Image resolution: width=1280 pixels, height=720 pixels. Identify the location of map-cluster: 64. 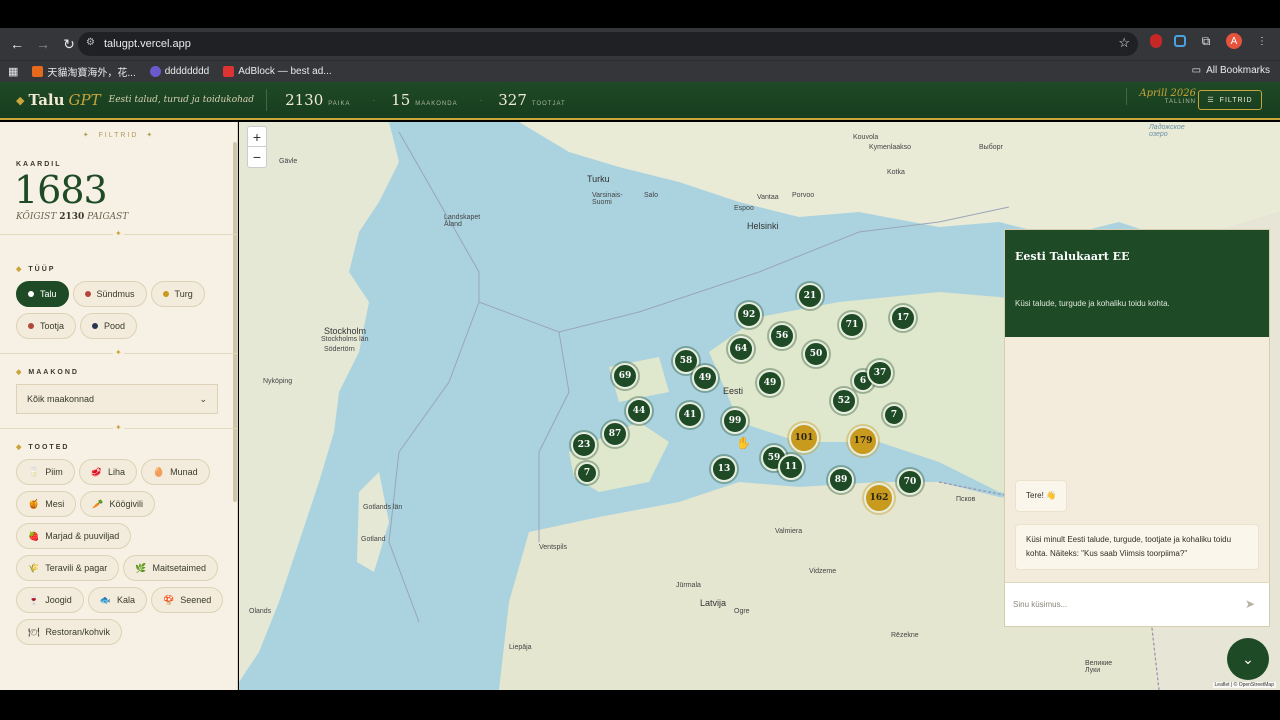
(741, 349).